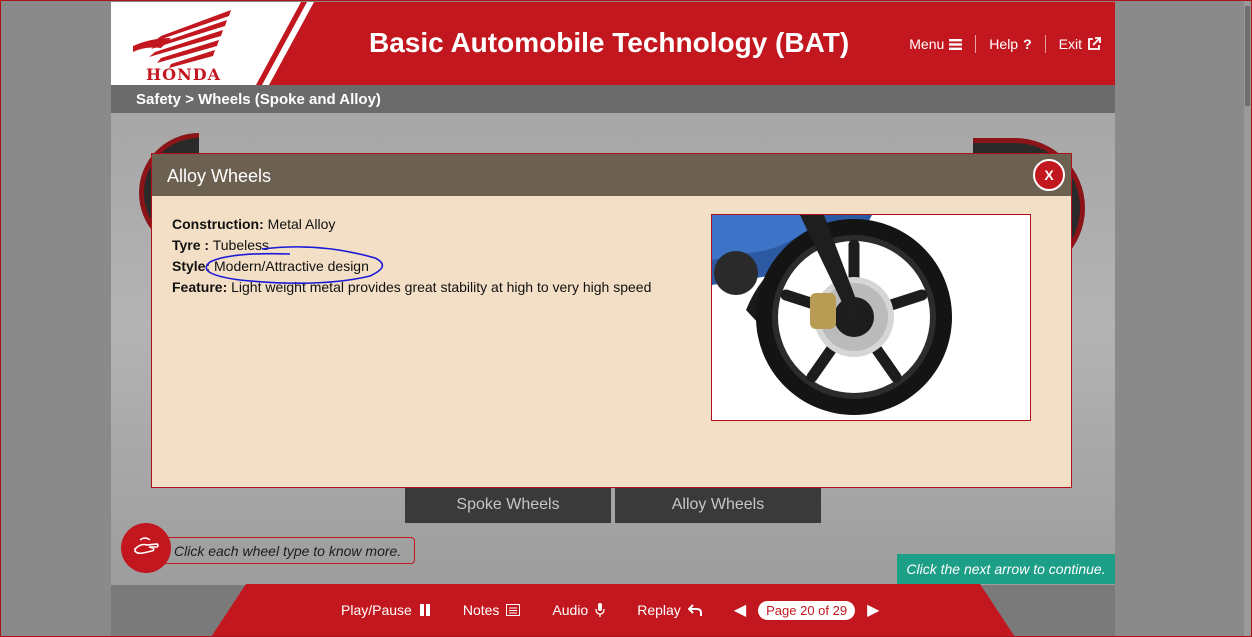  What do you see at coordinates (1049, 175) in the screenshot?
I see `close-button: X` at bounding box center [1049, 175].